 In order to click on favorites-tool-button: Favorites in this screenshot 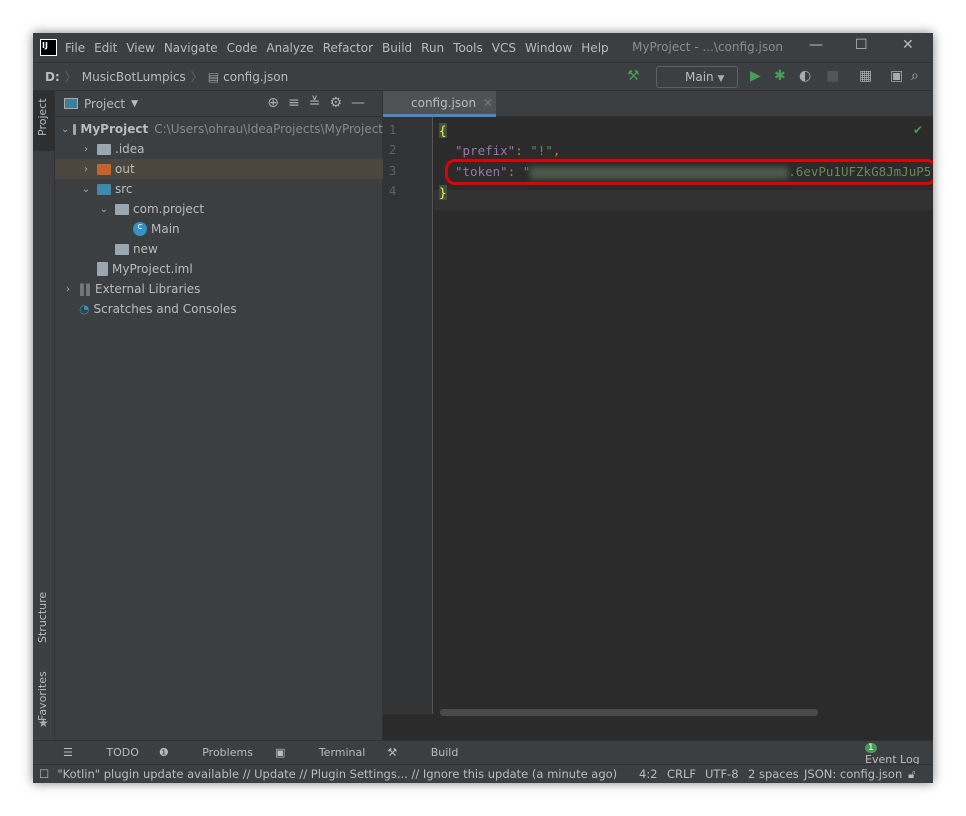, I will do `click(42, 696)`.